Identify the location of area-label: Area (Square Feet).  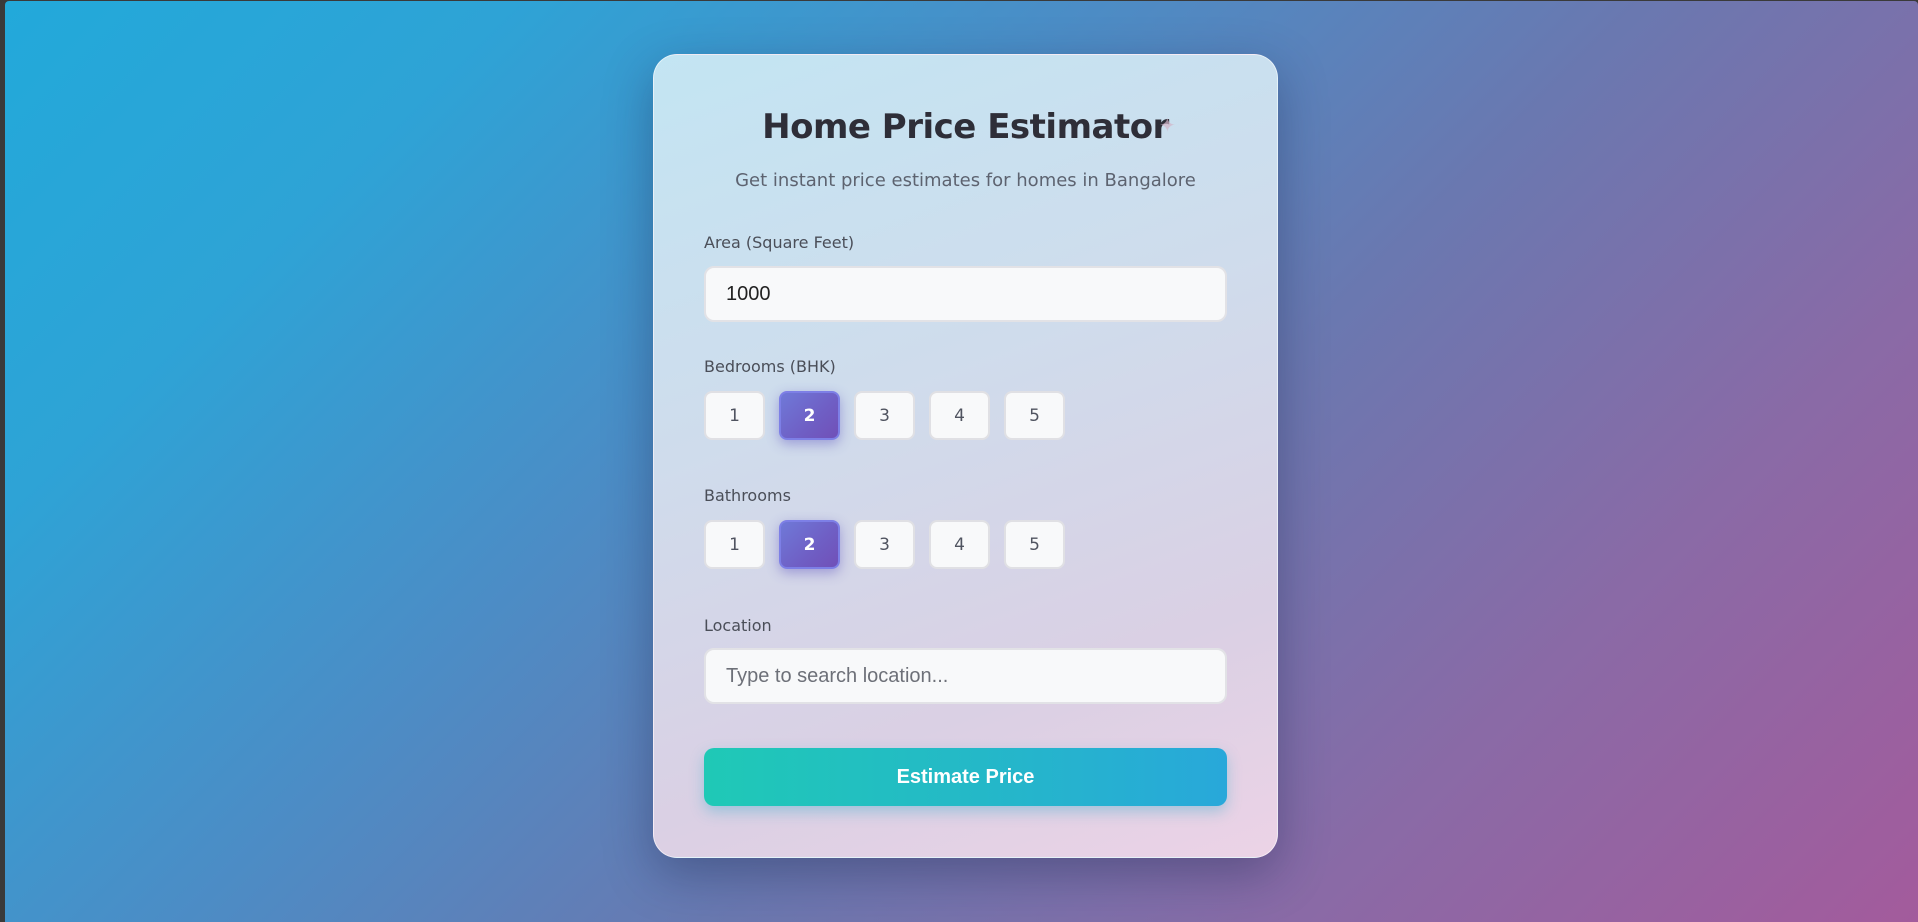
(779, 242).